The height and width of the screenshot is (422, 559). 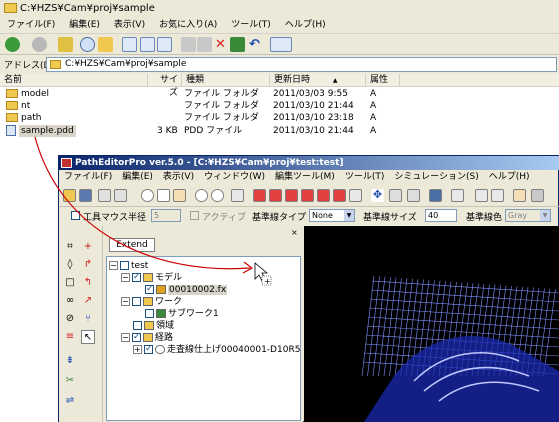 What do you see at coordinates (179, 195) in the screenshot?
I see `pan-hand-icon` at bounding box center [179, 195].